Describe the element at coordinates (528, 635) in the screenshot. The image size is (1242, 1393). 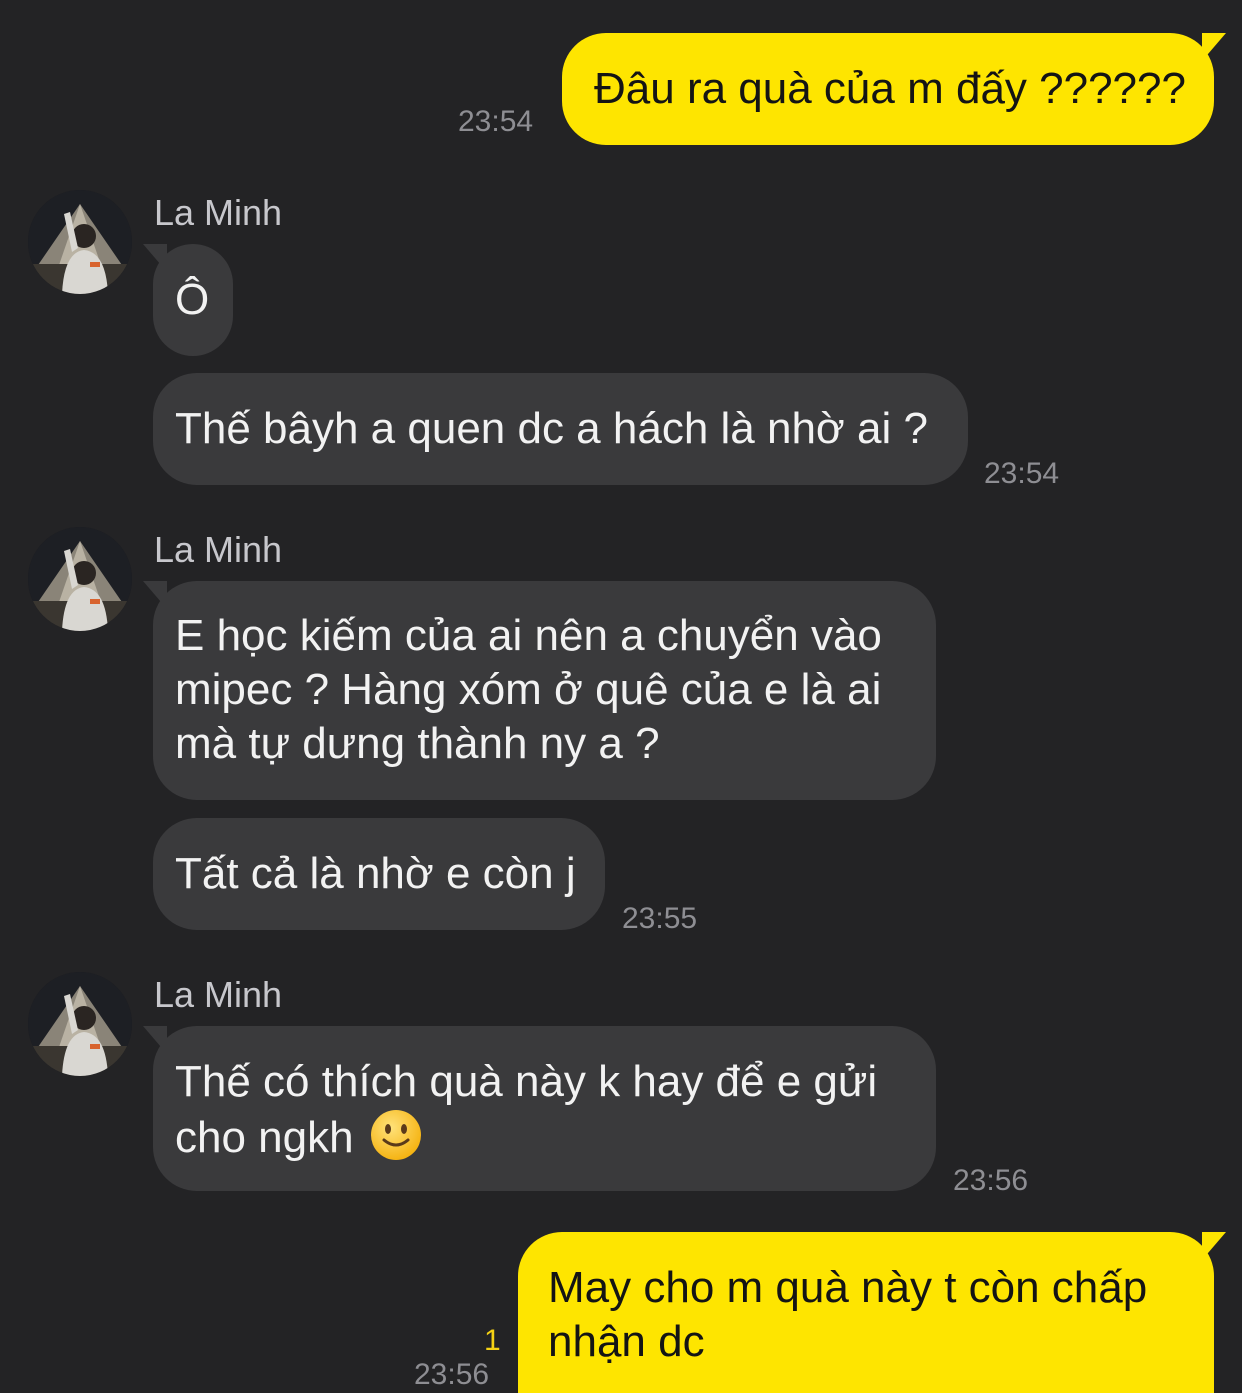
I see `message-text-line: E học kiếm của ai nên a chuyển vào` at that location.